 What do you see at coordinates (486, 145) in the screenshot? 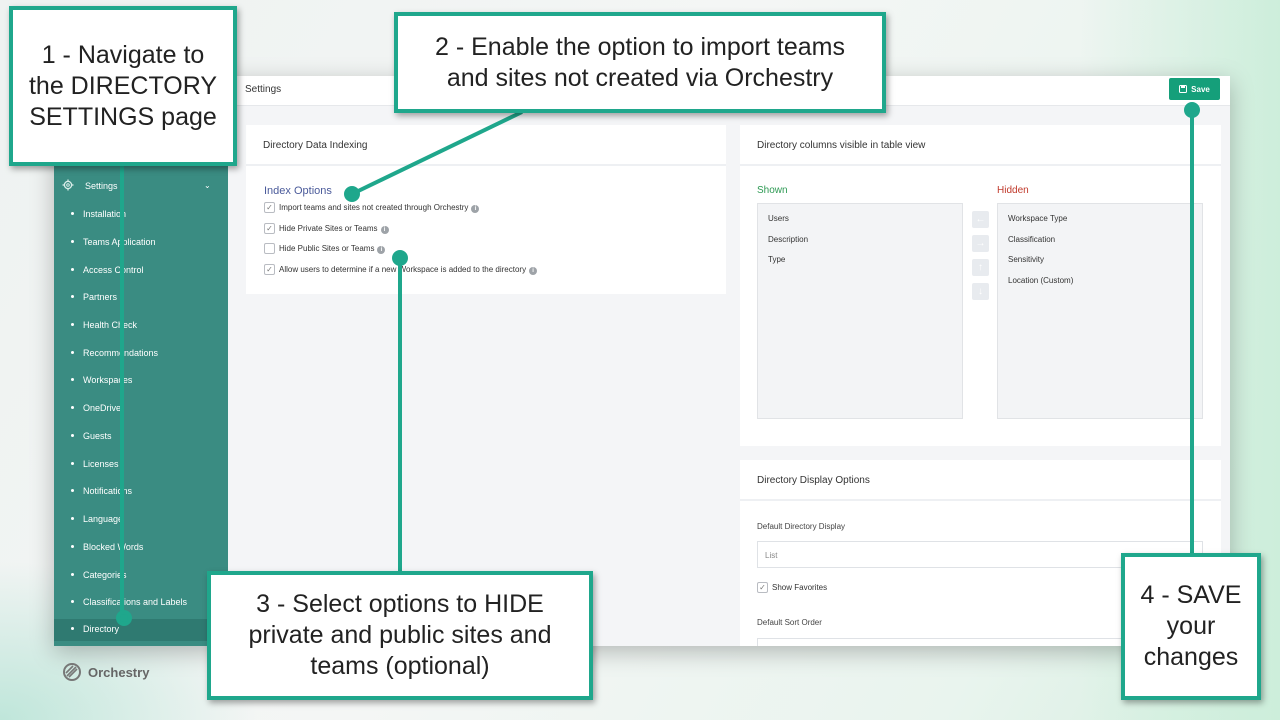
I see `indexing-panel-header: Directory Data Indexing` at bounding box center [486, 145].